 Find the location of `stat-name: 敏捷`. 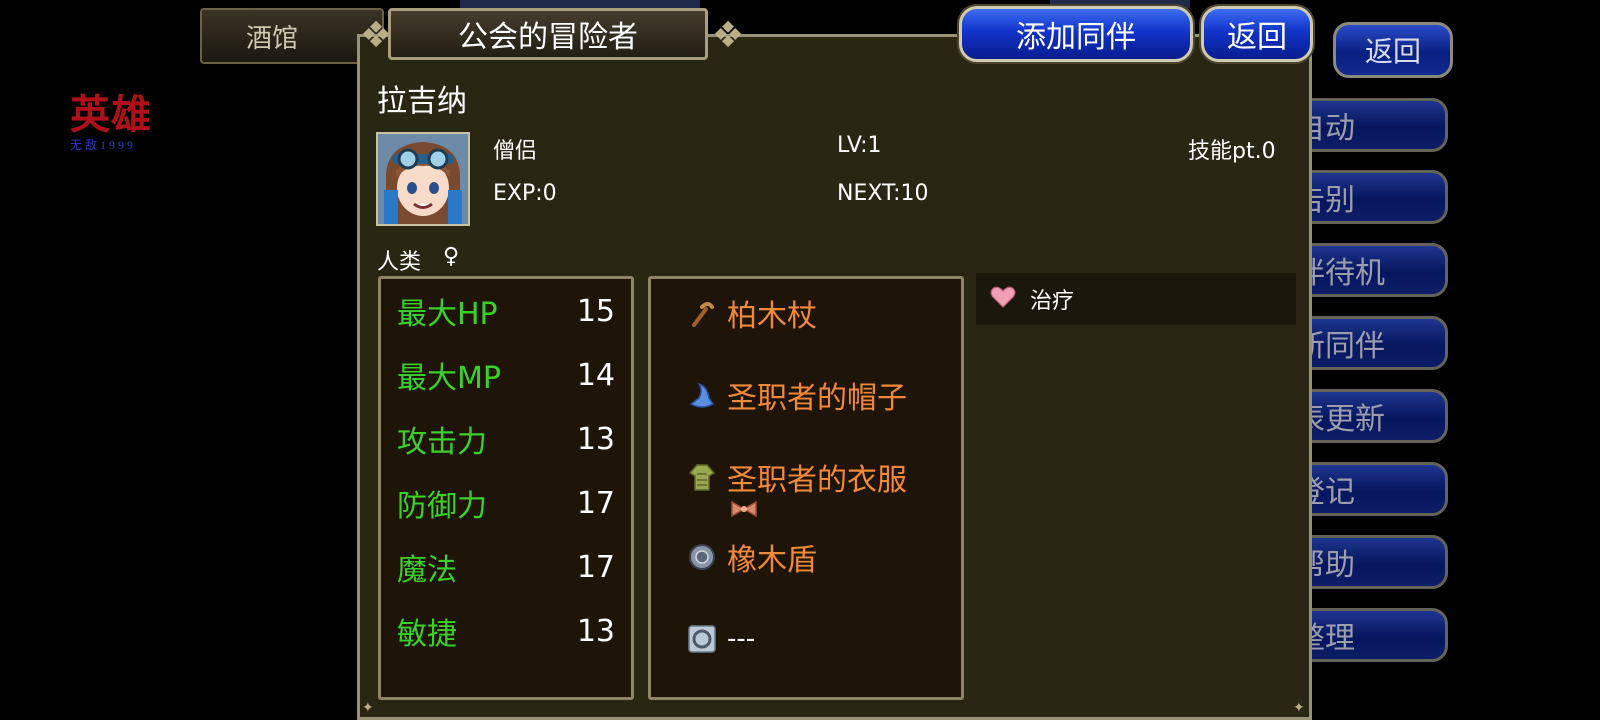

stat-name: 敏捷 is located at coordinates (427, 634).